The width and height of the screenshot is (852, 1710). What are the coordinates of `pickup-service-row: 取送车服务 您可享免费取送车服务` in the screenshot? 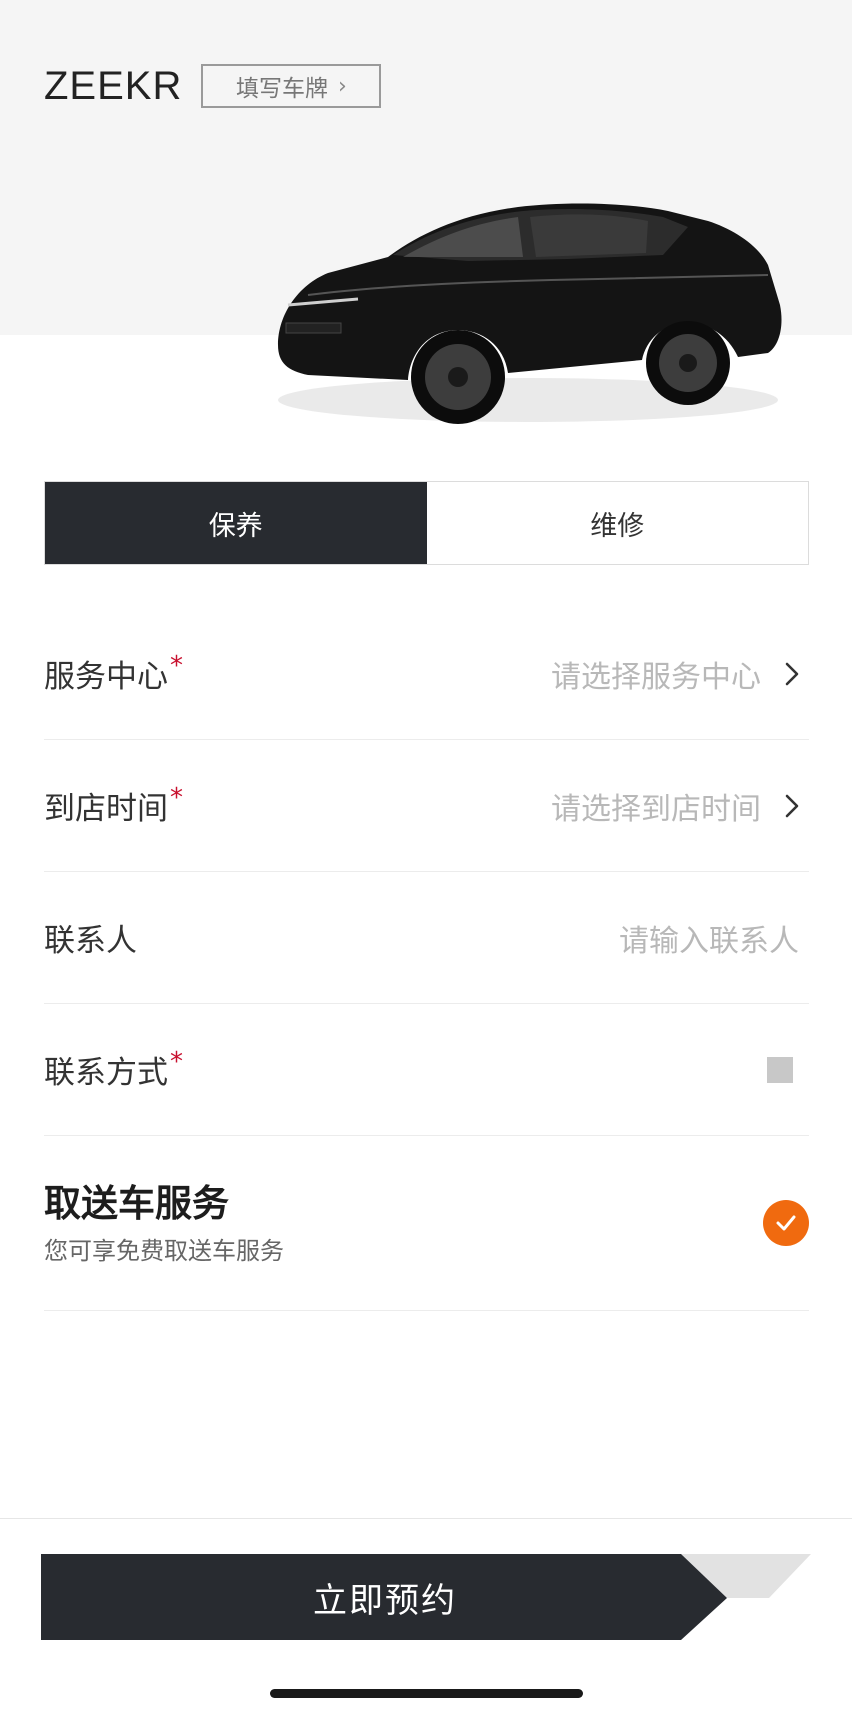 It's located at (426, 1223).